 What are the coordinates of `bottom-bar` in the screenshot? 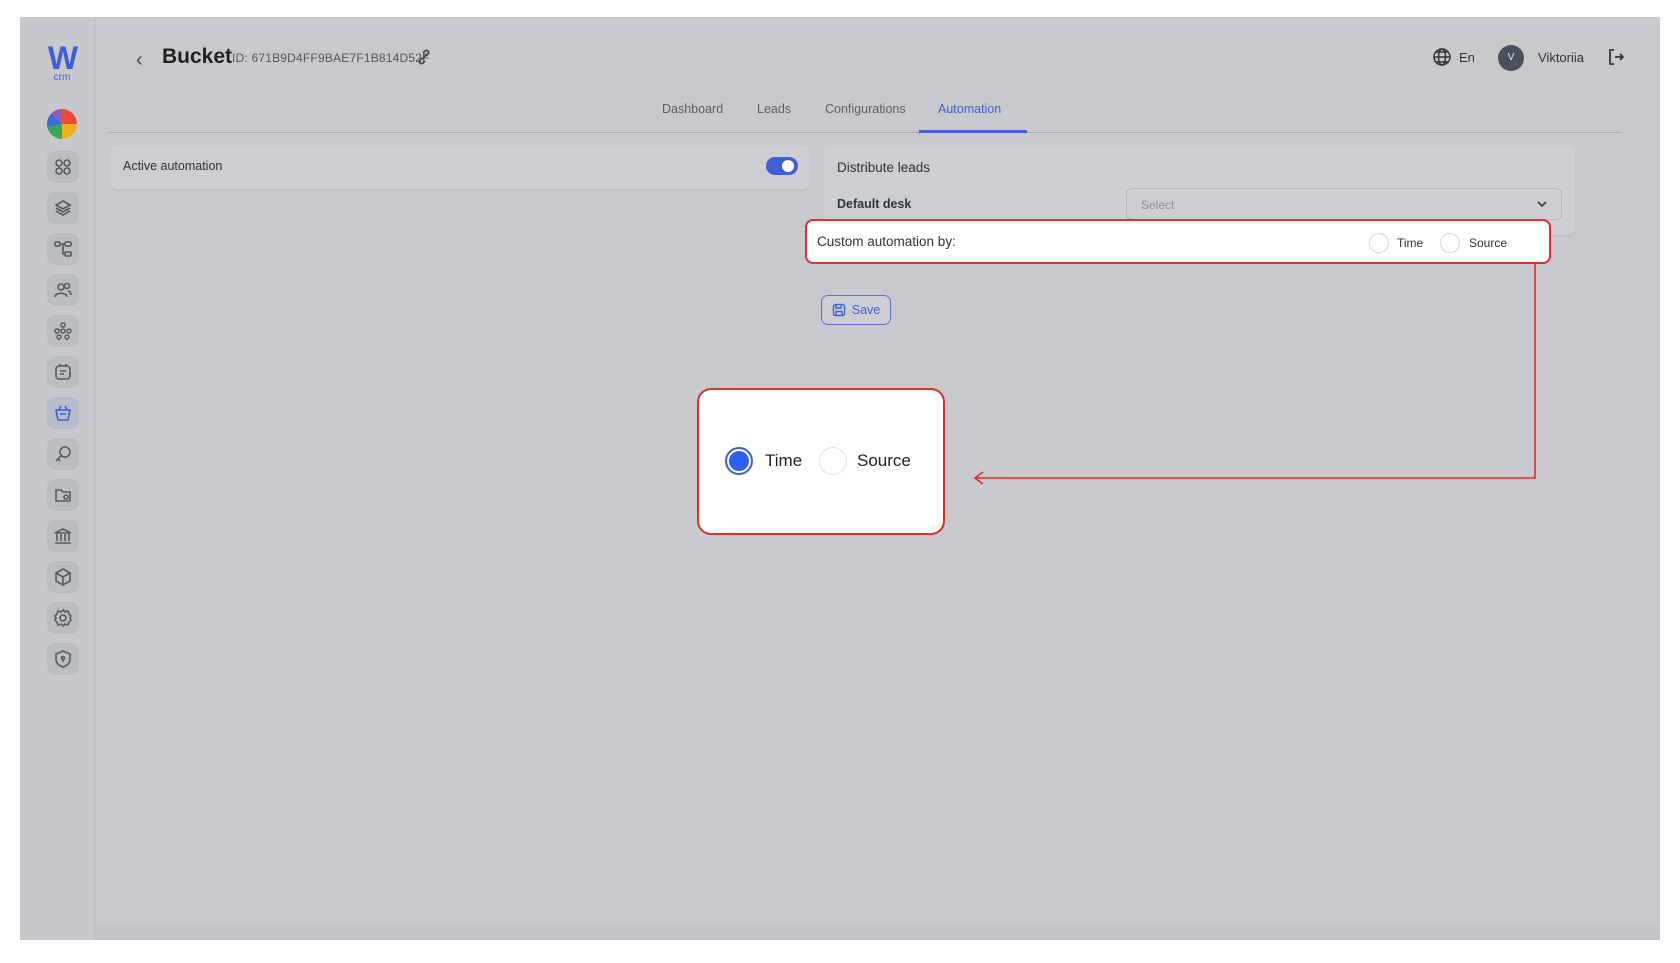 It's located at (878, 932).